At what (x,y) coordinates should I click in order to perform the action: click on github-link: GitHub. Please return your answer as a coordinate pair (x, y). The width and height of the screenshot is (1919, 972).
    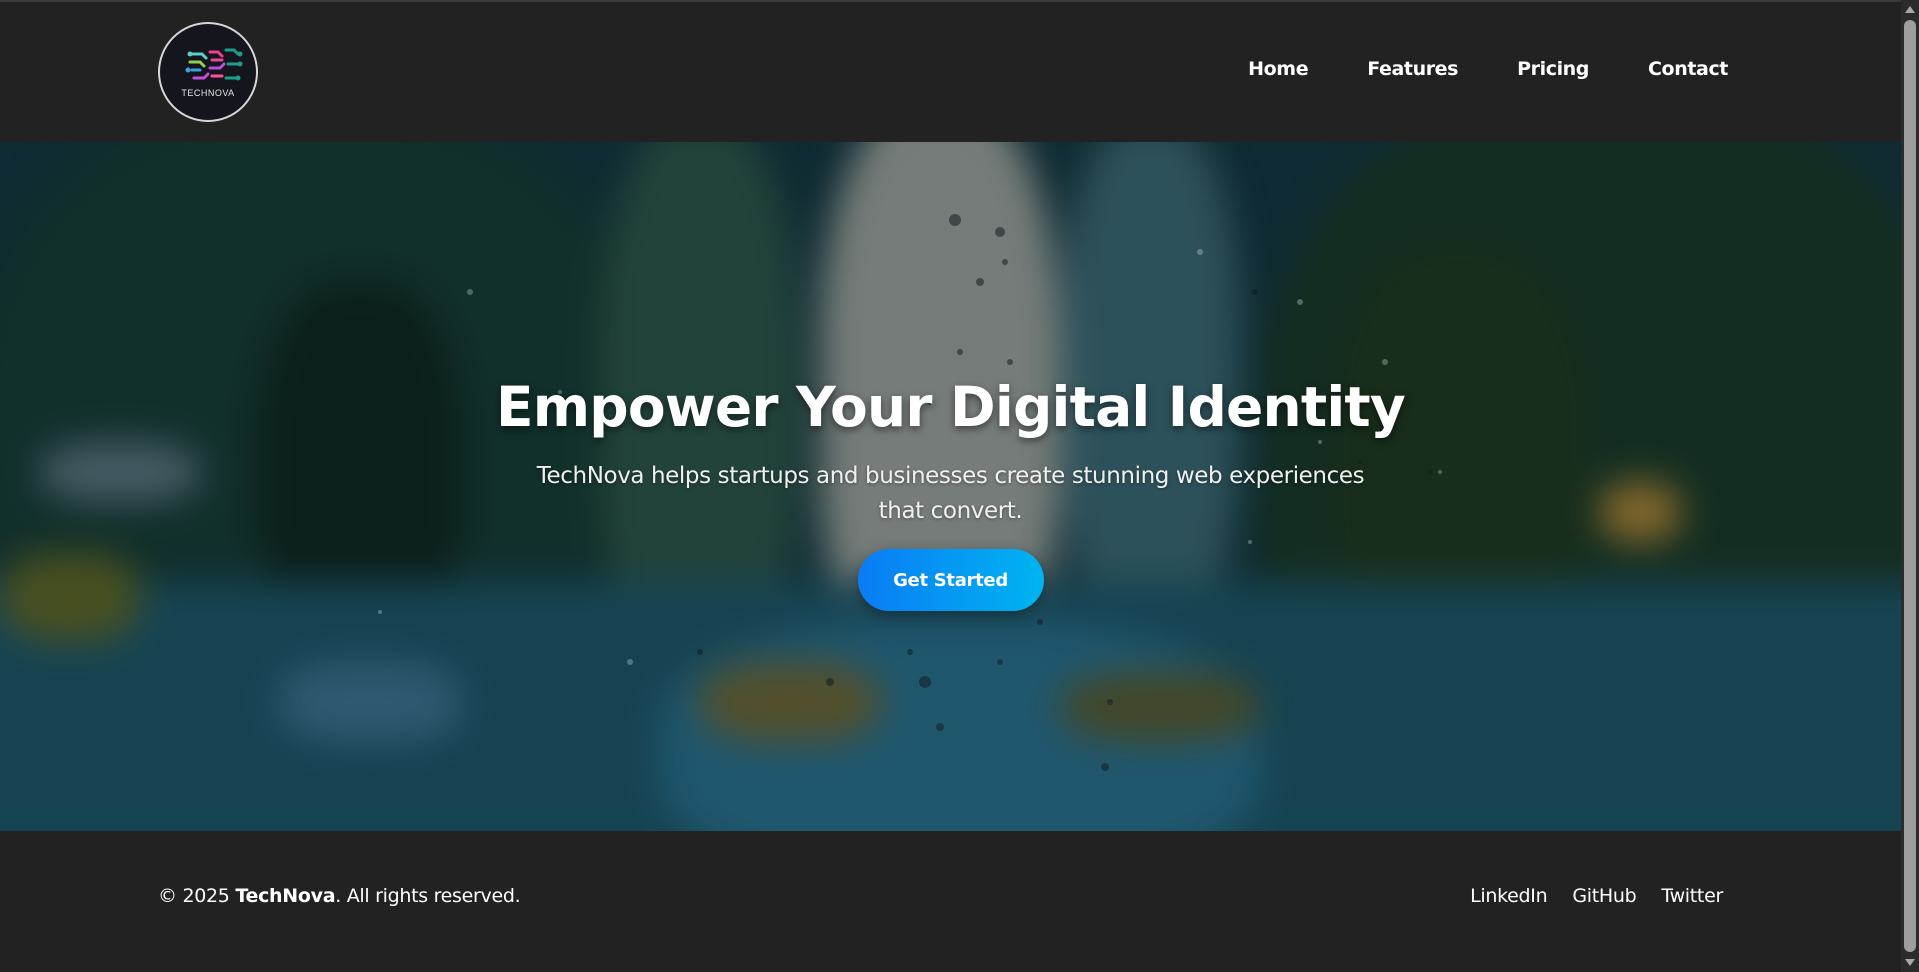
    Looking at the image, I should click on (1604, 896).